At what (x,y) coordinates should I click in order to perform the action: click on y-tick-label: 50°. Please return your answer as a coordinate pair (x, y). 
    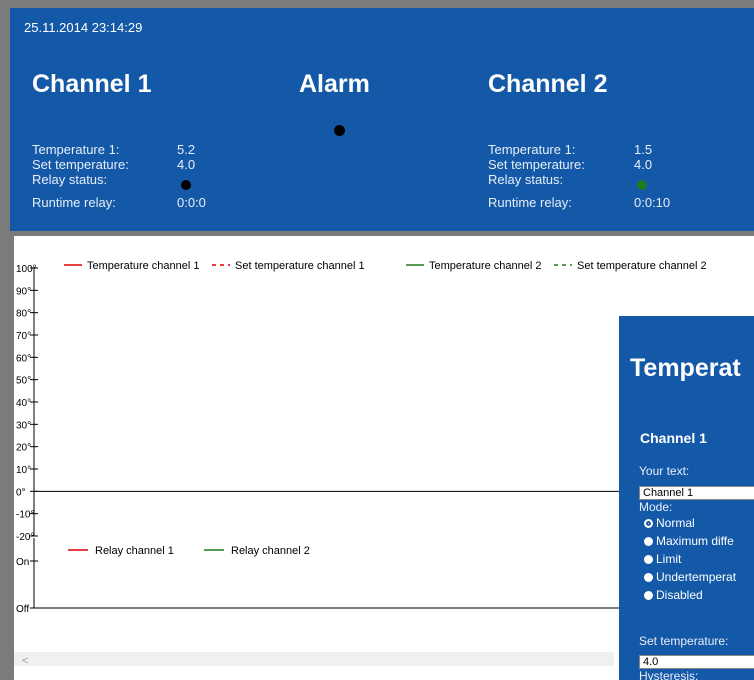
    Looking at the image, I should click on (23, 381).